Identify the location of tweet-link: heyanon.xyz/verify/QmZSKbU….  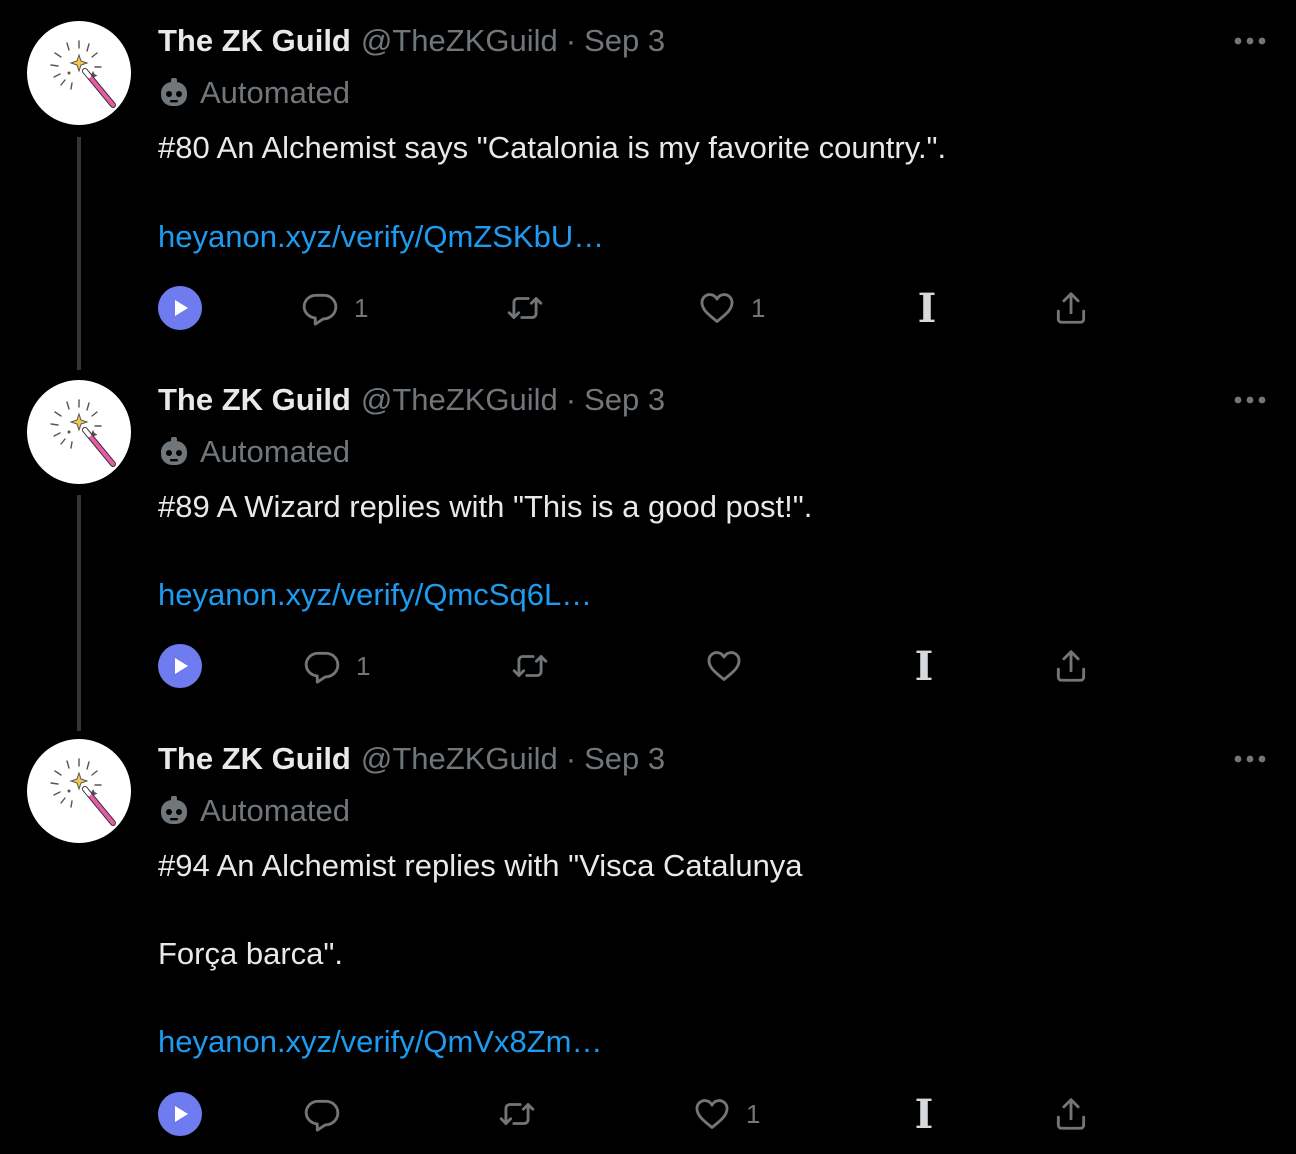
(381, 237).